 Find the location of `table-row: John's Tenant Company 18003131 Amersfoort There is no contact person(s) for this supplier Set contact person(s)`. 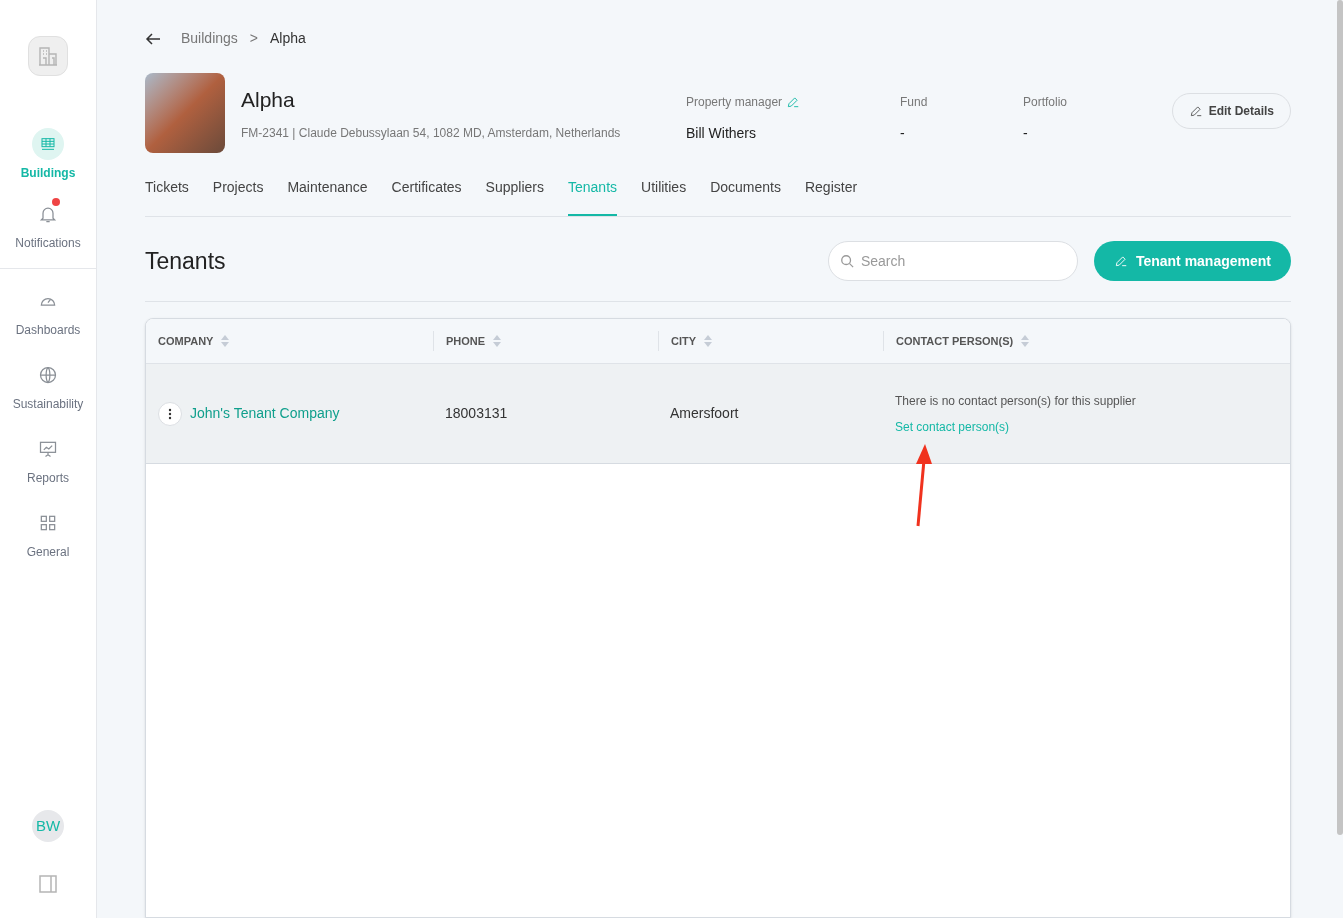

table-row: John's Tenant Company 18003131 Amersfoort There is no contact person(s) for this supplier Set contact person(s) is located at coordinates (718, 414).